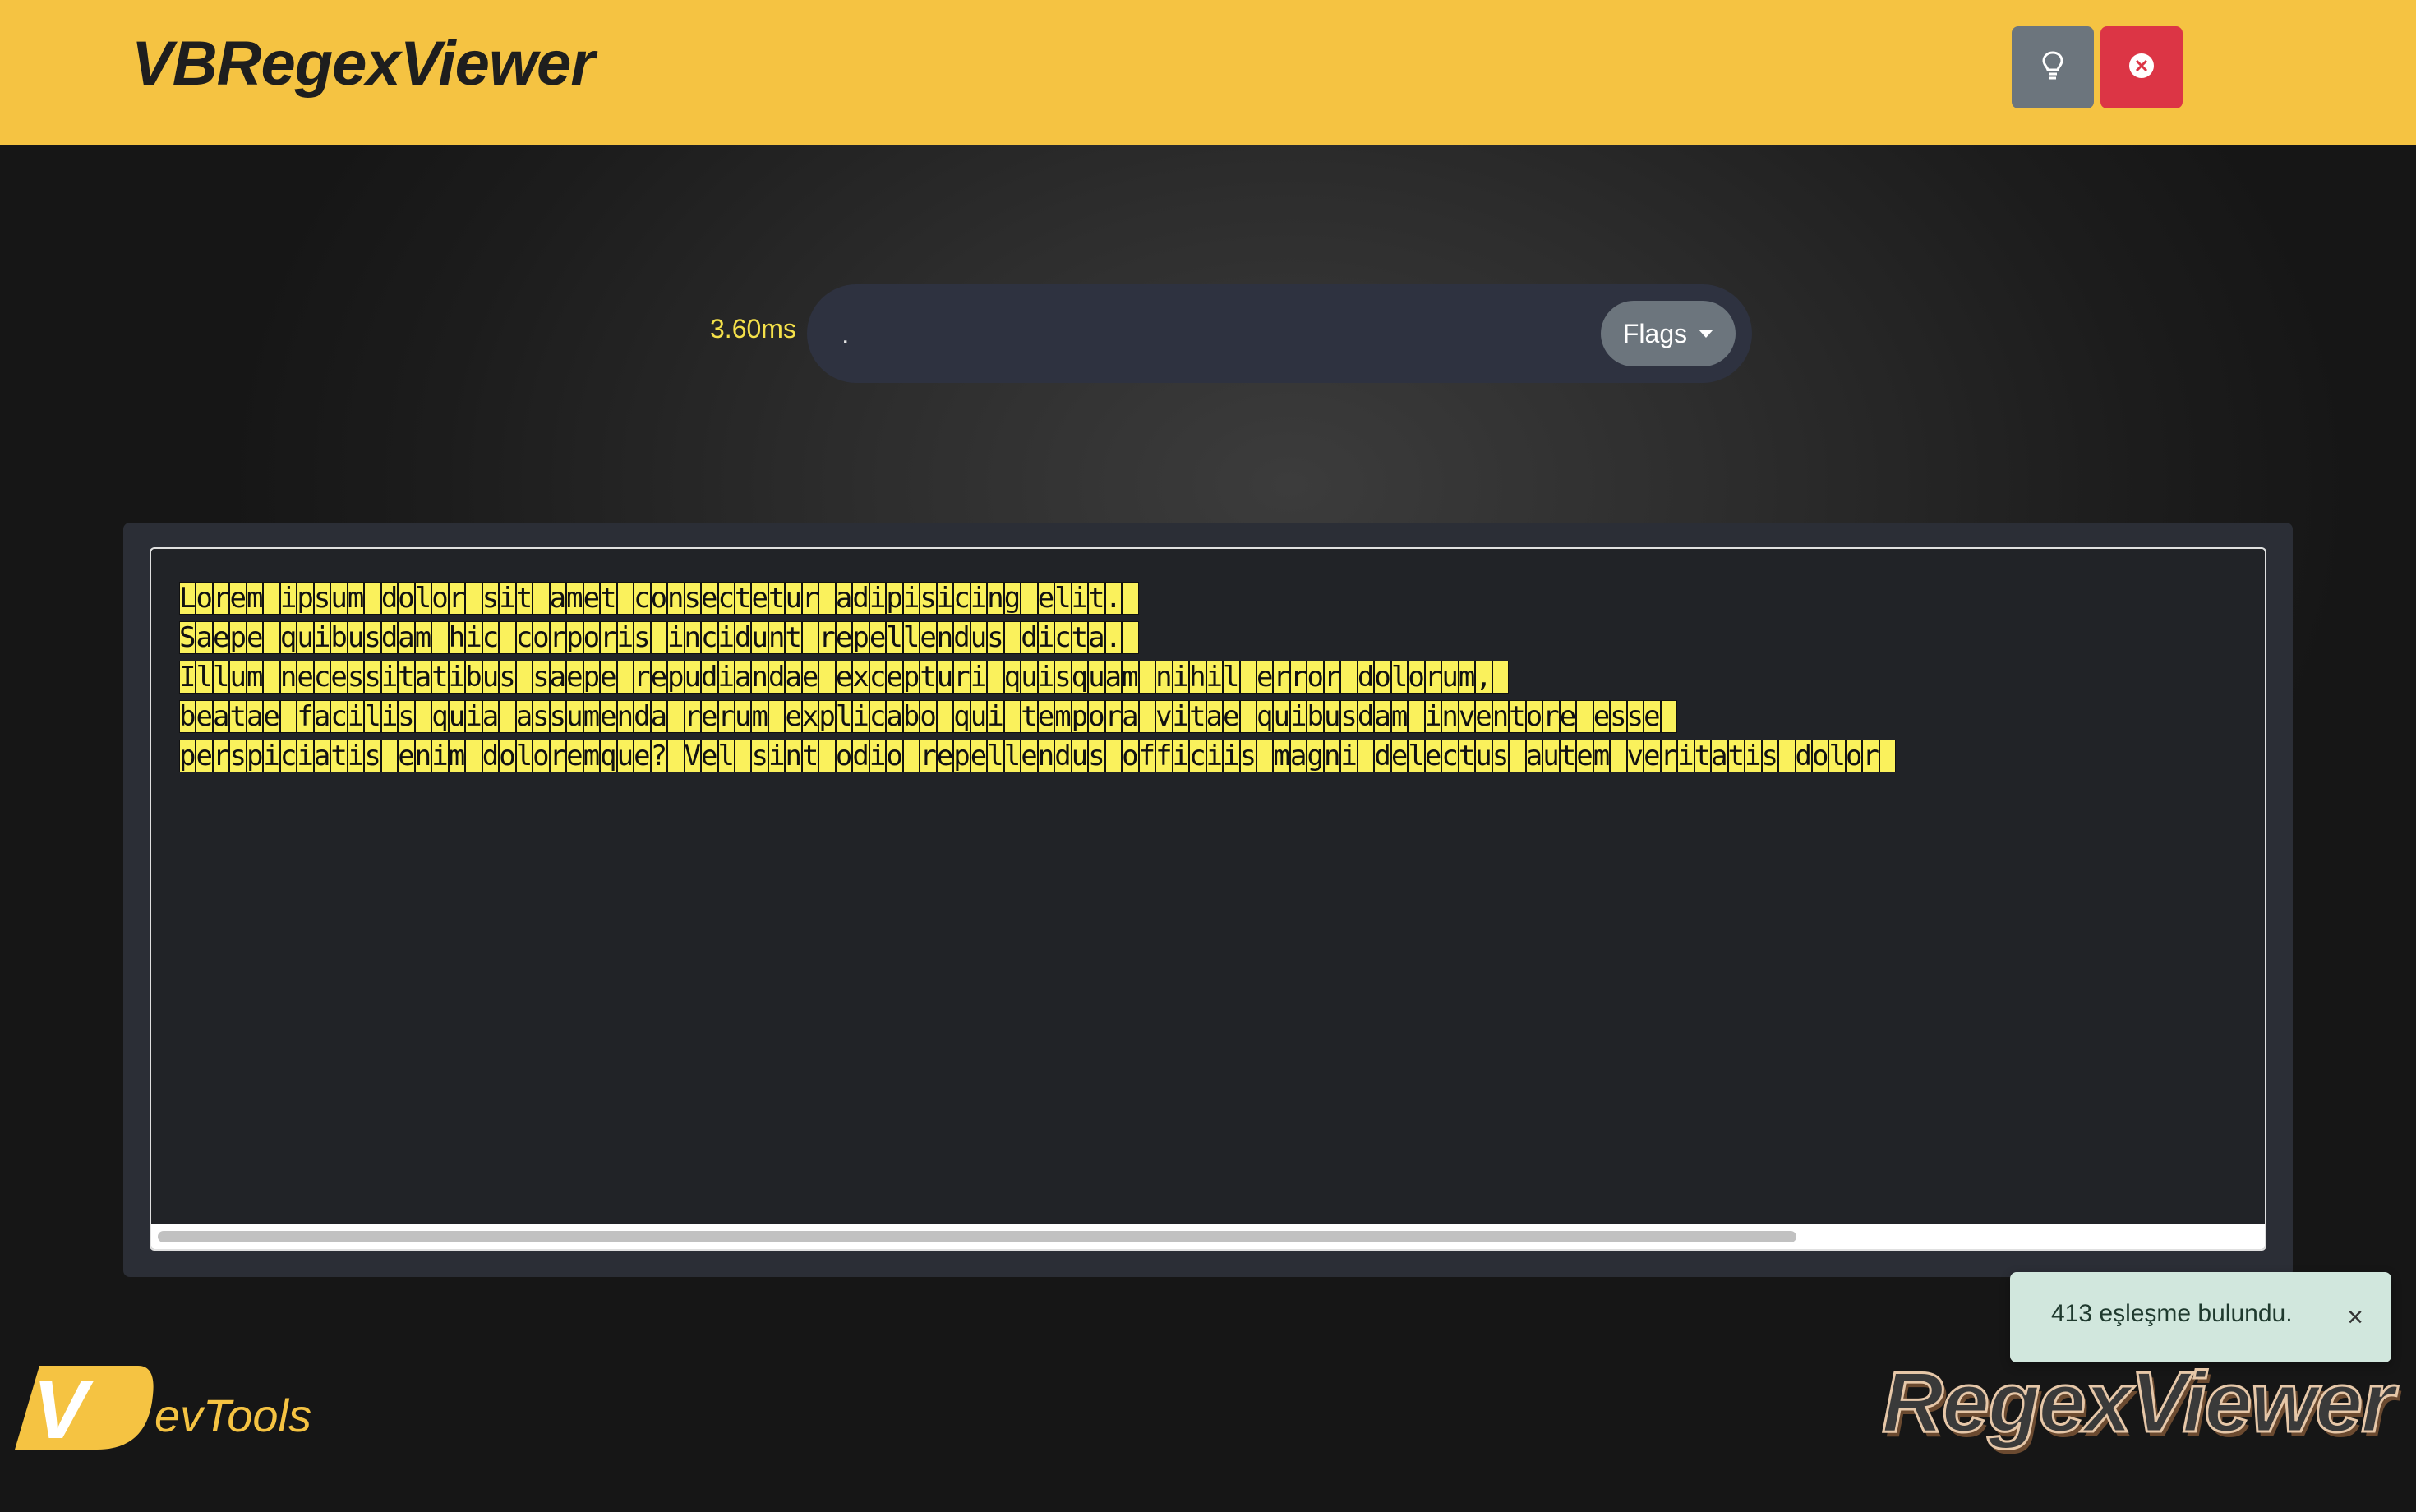 The height and width of the screenshot is (1512, 2416). Describe the element at coordinates (2053, 67) in the screenshot. I see `hint-button` at that location.